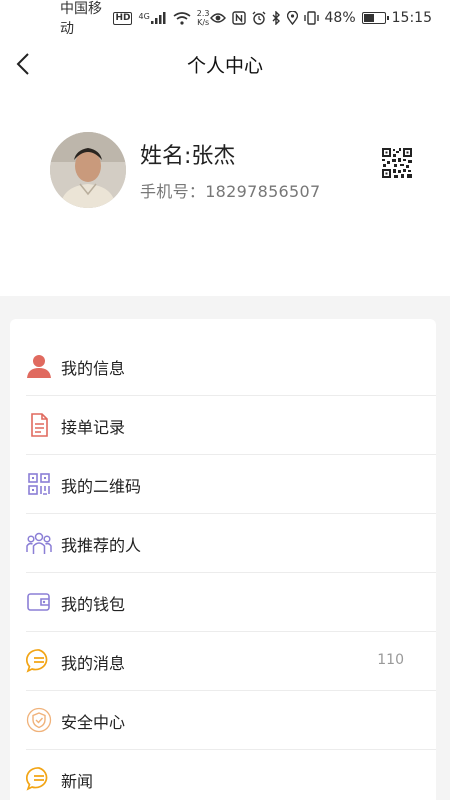 This screenshot has width=450, height=800. Describe the element at coordinates (77, 781) in the screenshot. I see `menu-item-label: 新闻` at that location.